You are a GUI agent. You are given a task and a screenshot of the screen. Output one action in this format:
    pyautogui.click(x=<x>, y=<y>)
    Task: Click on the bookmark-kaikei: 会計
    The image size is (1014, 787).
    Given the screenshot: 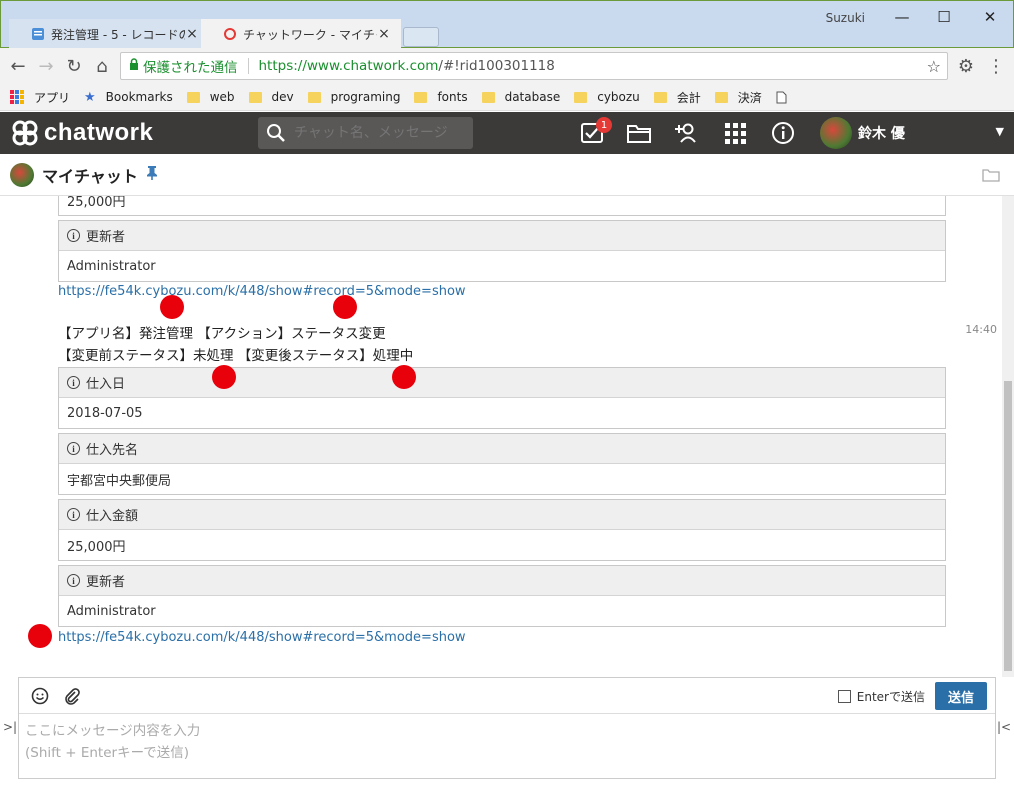 What is the action you would take?
    pyautogui.click(x=677, y=97)
    